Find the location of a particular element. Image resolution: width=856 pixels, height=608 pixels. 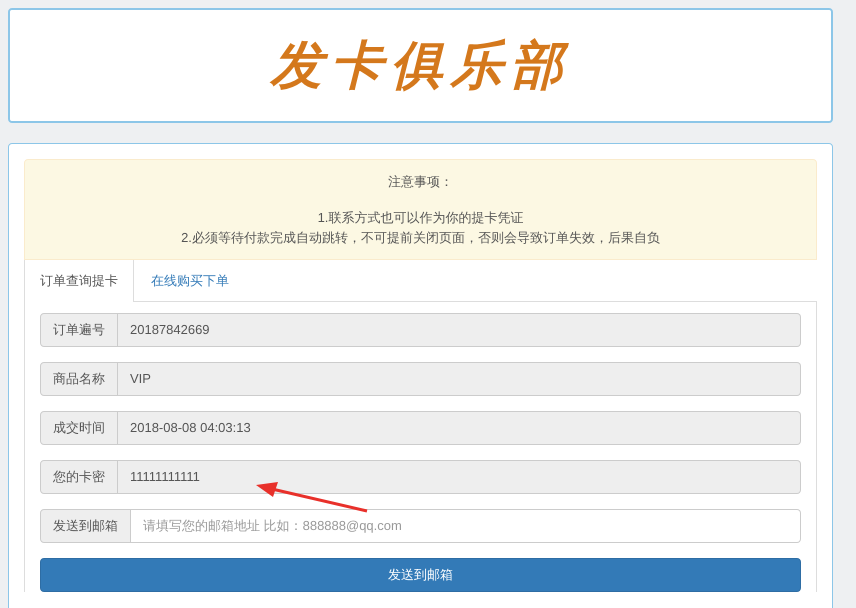

send-email-button: 发送到邮箱 is located at coordinates (420, 575).